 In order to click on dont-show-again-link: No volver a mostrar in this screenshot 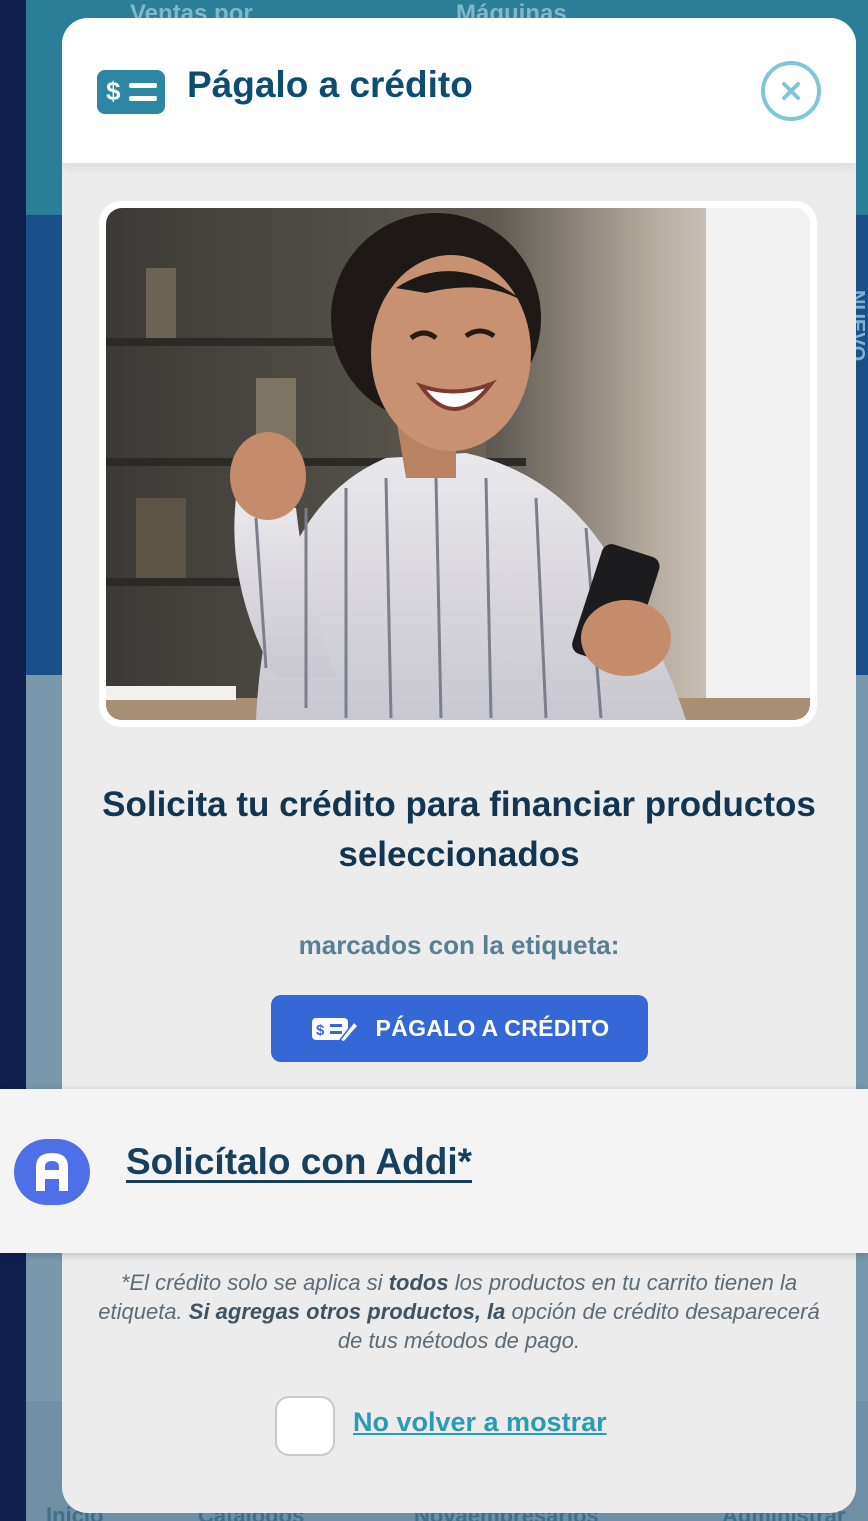, I will do `click(480, 1422)`.